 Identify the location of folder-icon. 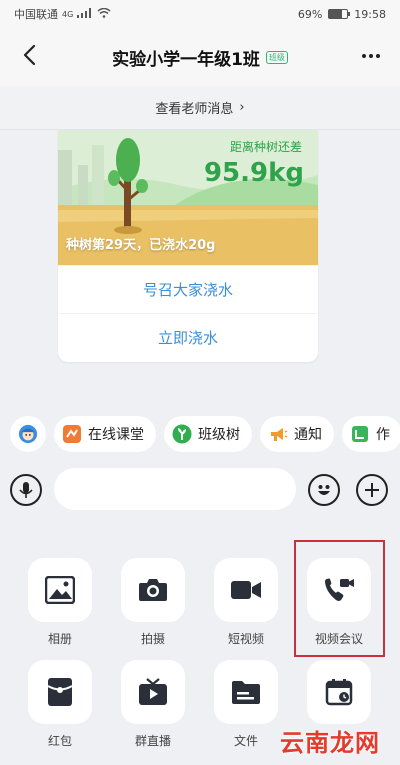
(246, 692).